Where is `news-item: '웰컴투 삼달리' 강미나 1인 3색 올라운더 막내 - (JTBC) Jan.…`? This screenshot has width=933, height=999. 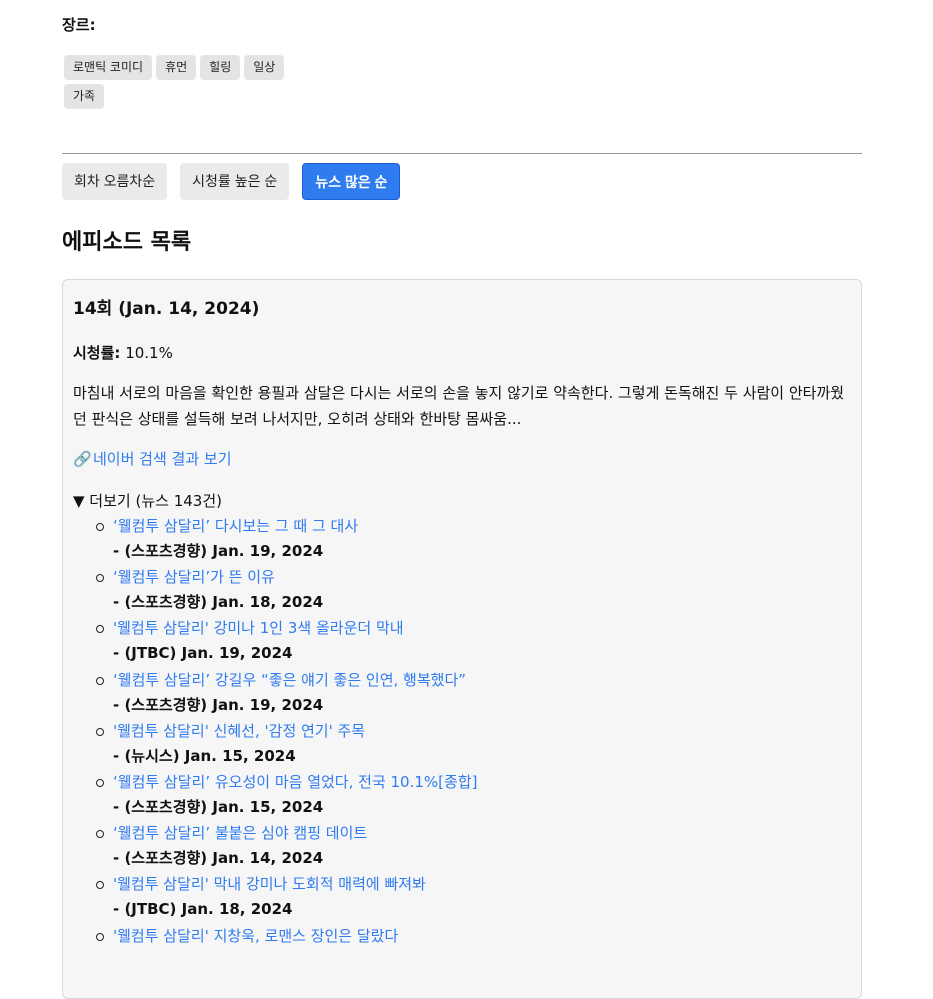 news-item: '웰컴투 삼달리' 강미나 1인 3색 올라운더 막내 - (JTBC) Jan.… is located at coordinates (285, 643).